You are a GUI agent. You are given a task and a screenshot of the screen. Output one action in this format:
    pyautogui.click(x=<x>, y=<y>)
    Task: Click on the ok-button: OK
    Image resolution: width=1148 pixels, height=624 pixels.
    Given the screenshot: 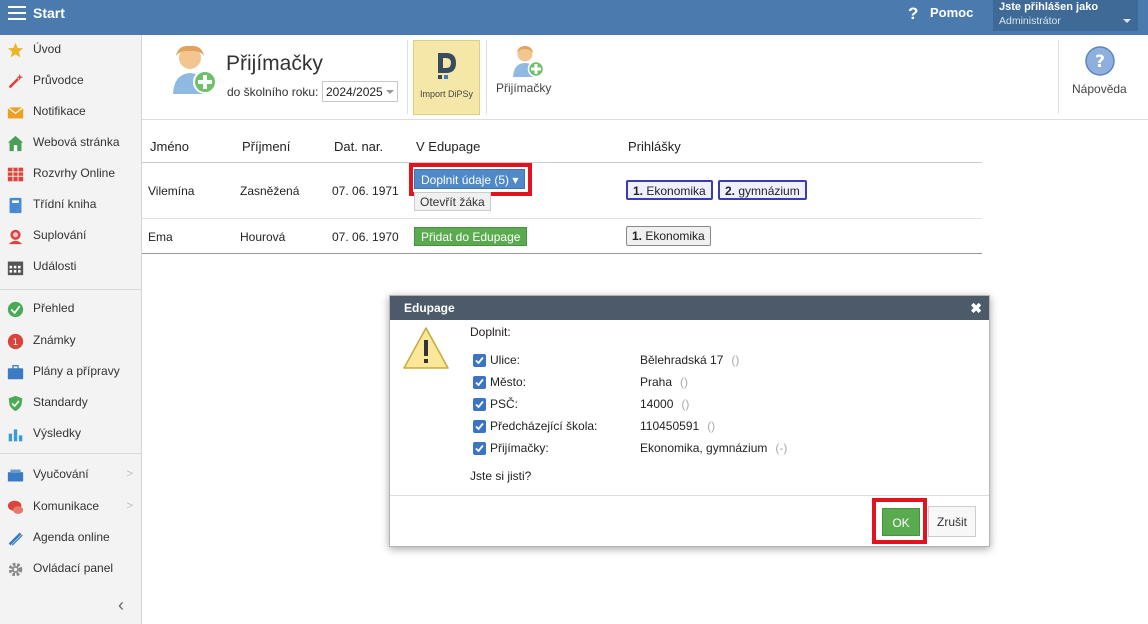 What is the action you would take?
    pyautogui.click(x=901, y=522)
    